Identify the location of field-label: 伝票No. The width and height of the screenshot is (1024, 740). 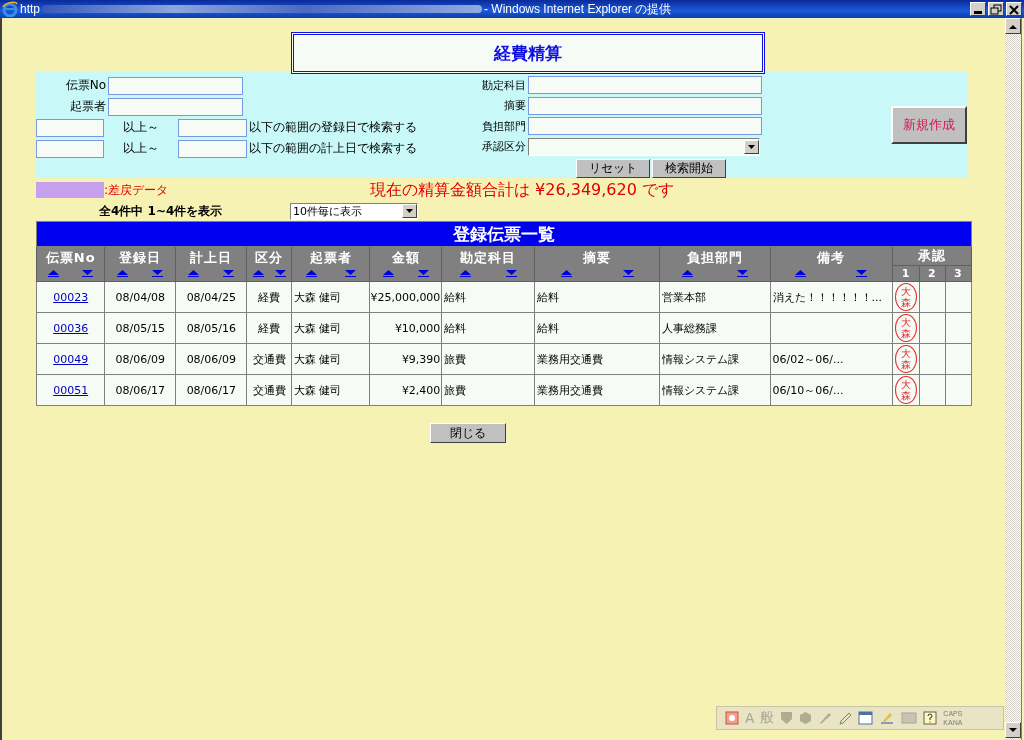
(85, 85).